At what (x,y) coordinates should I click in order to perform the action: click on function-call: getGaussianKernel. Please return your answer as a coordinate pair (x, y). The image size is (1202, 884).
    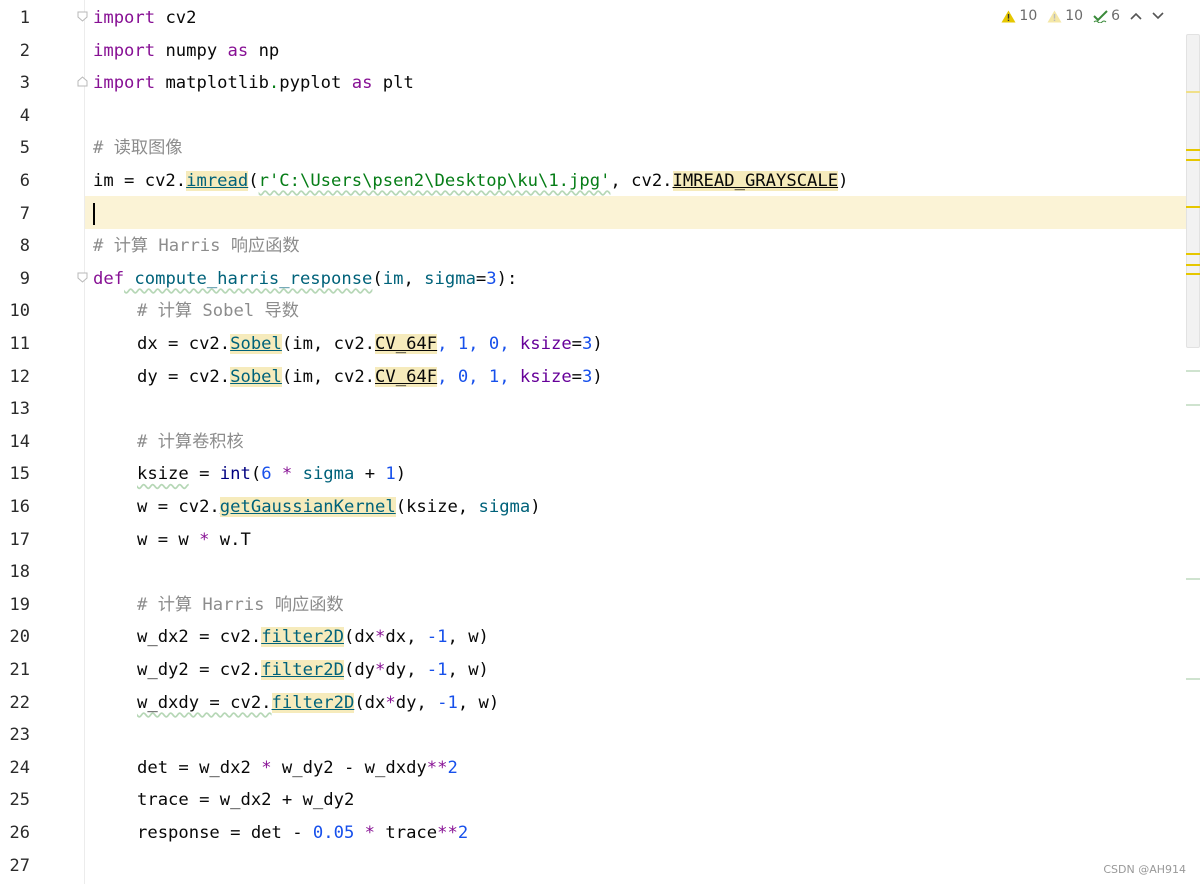
    Looking at the image, I should click on (307, 507).